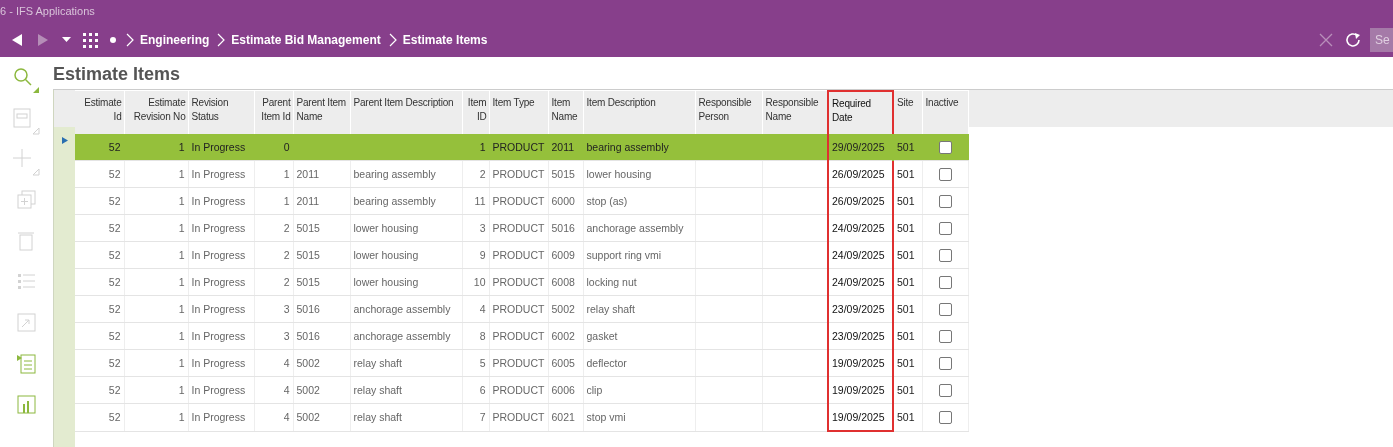 The width and height of the screenshot is (1393, 447). Describe the element at coordinates (639, 112) in the screenshot. I see `column-header: Item Description` at that location.